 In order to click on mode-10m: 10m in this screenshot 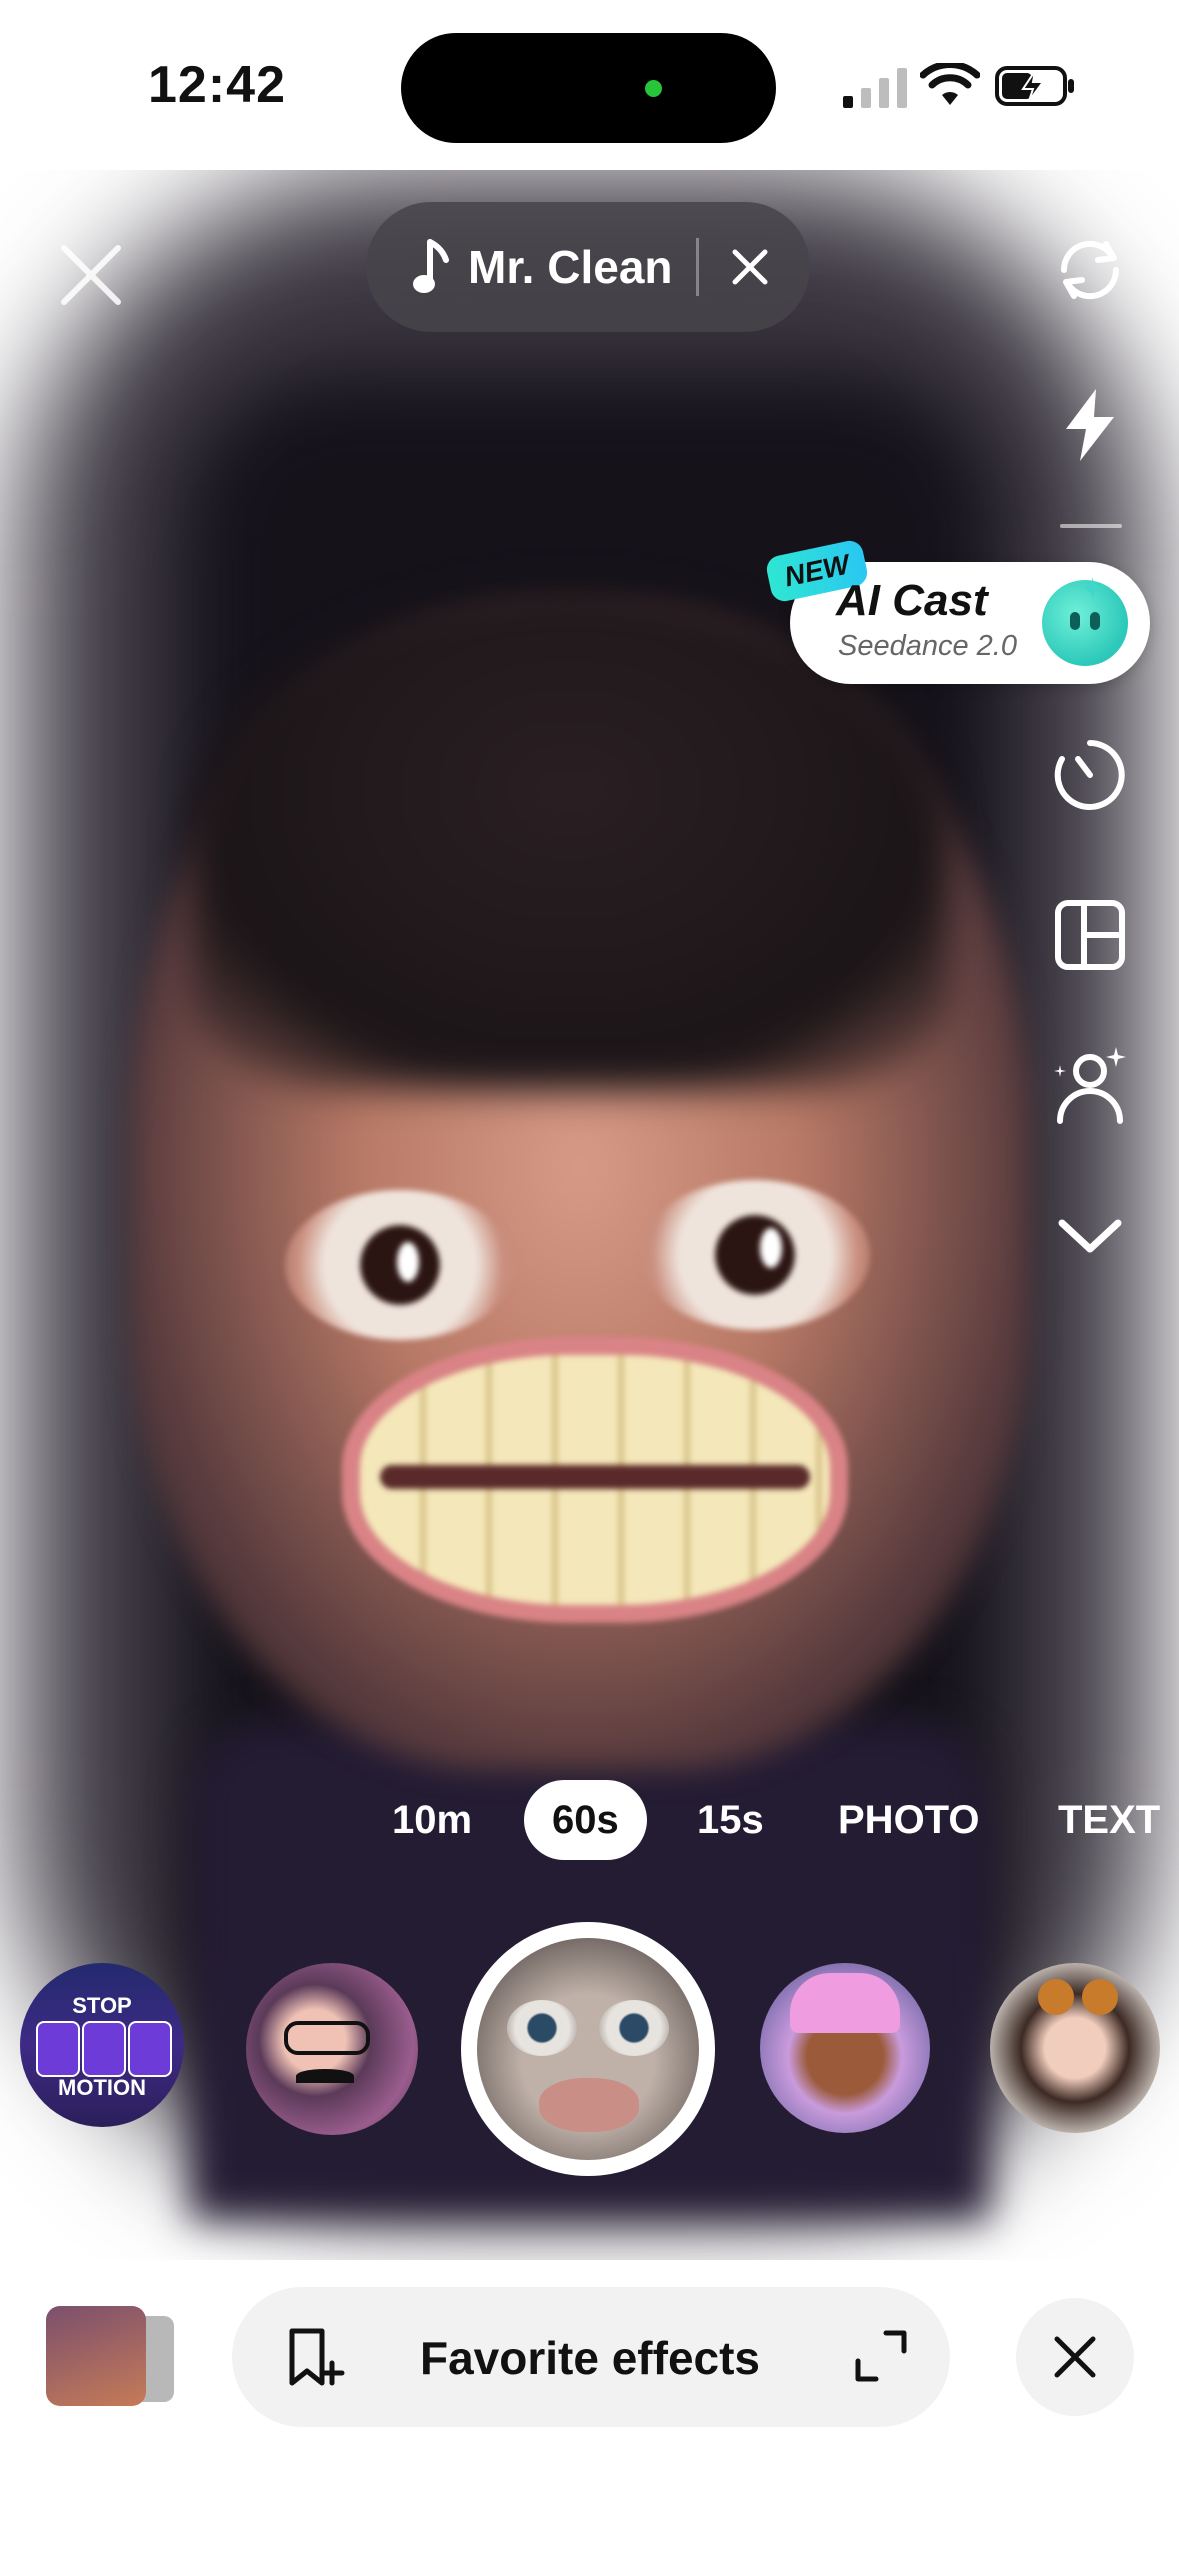, I will do `click(432, 1820)`.